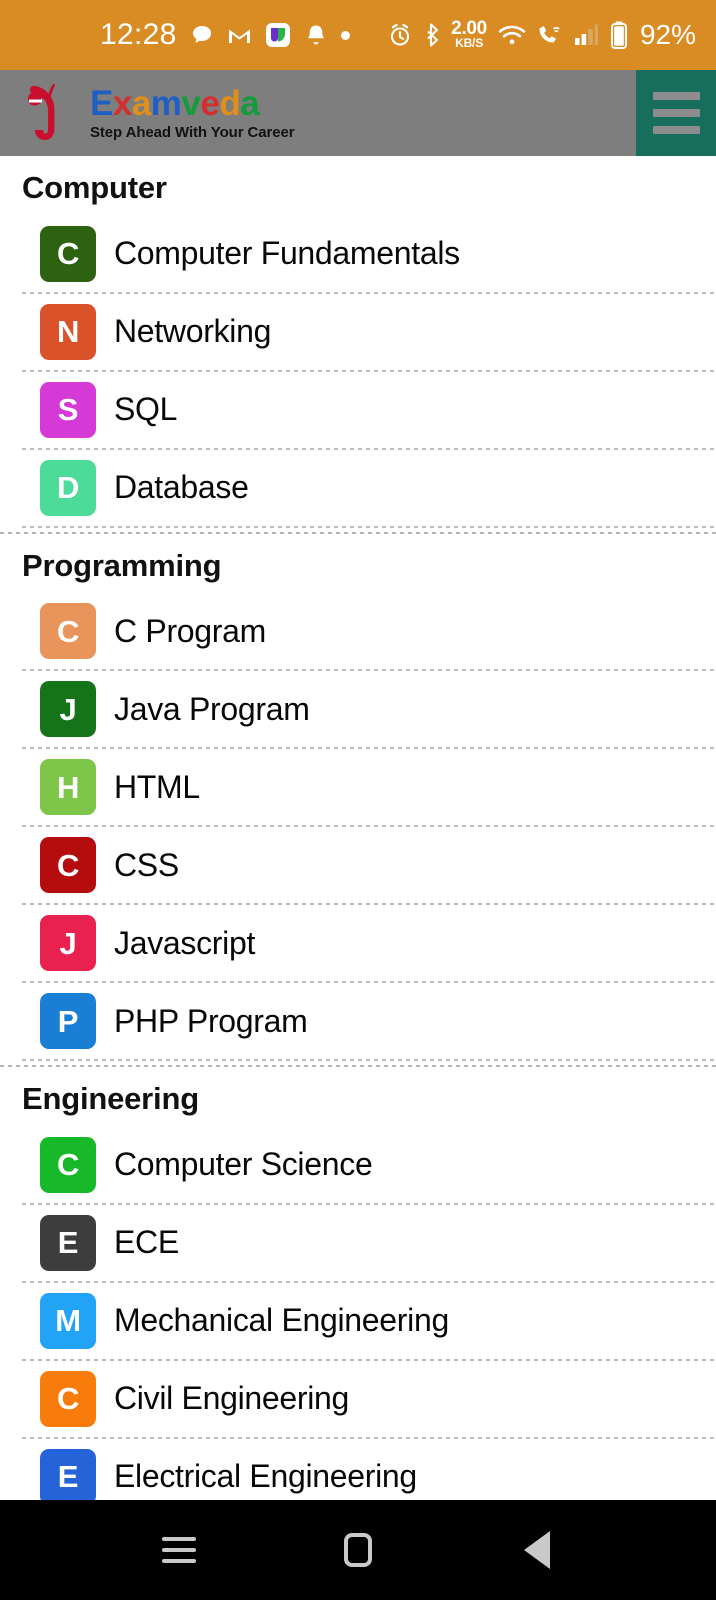 This screenshot has width=716, height=1600. I want to click on brand-tagline: Step Ahead With Your Career, so click(192, 132).